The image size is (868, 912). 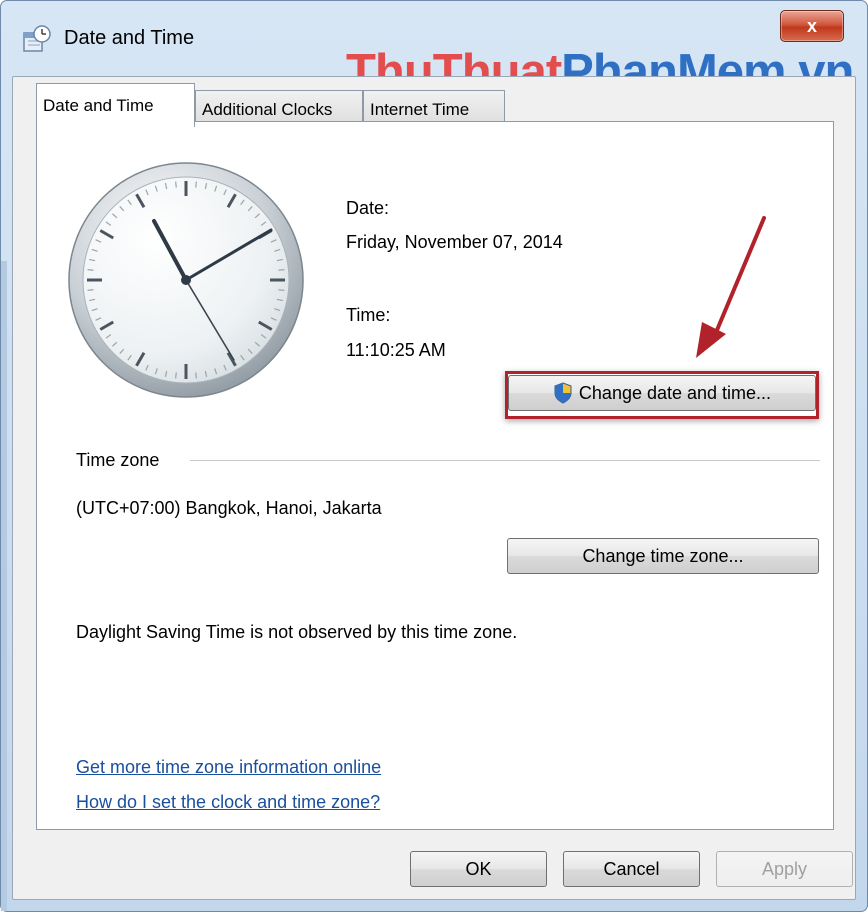 What do you see at coordinates (812, 26) in the screenshot?
I see `close-button: x` at bounding box center [812, 26].